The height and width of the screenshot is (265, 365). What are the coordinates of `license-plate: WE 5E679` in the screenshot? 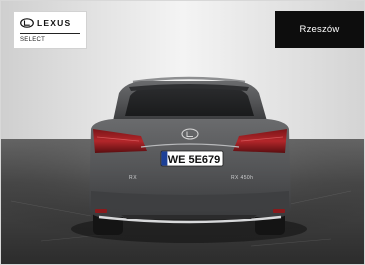 It's located at (192, 158).